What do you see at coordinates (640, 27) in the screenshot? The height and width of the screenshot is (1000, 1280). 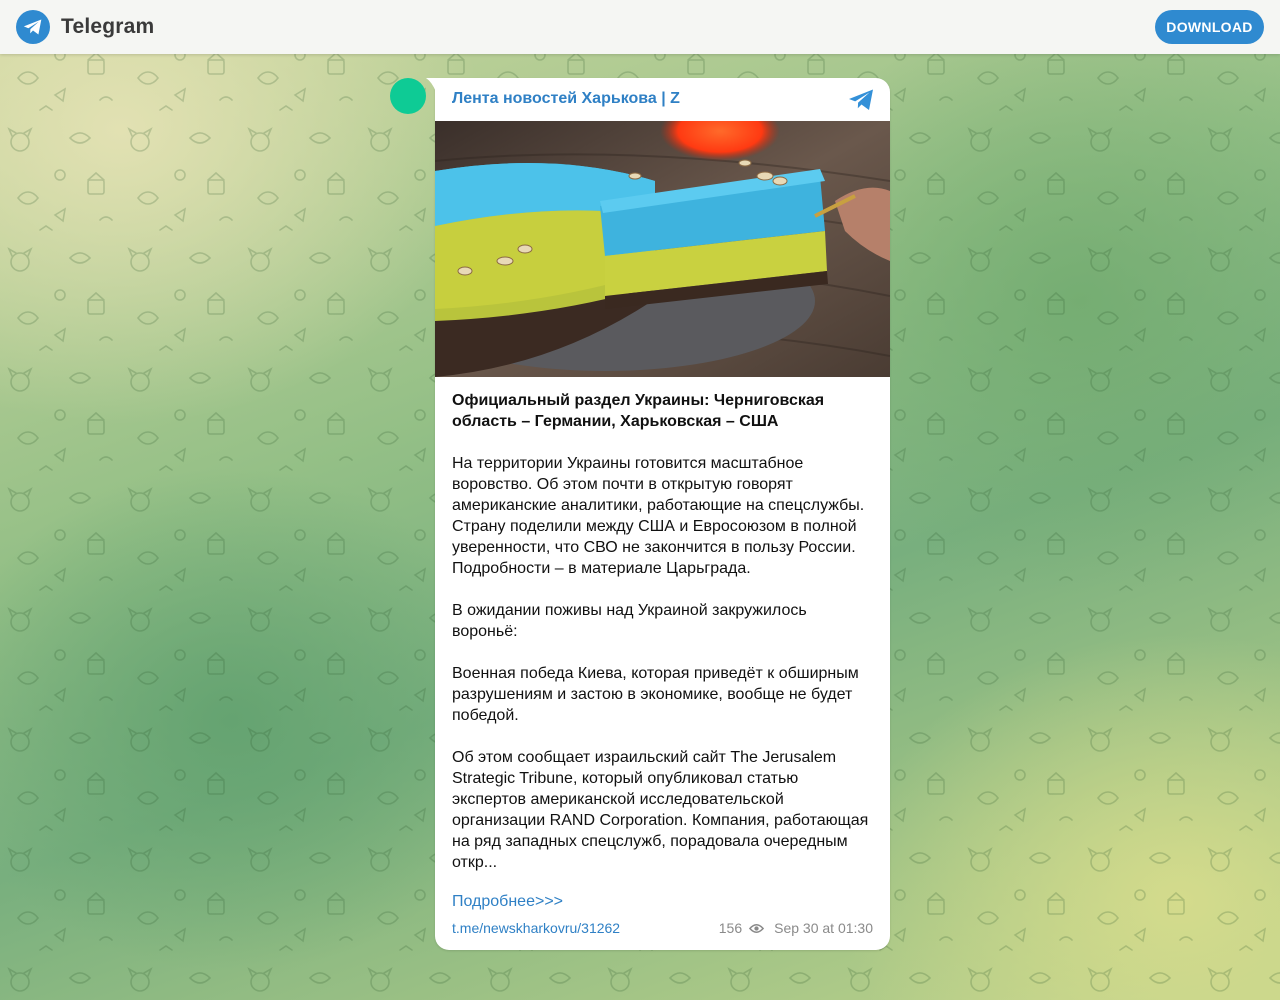 I see `top-bar: Telegram DOWNLOAD` at bounding box center [640, 27].